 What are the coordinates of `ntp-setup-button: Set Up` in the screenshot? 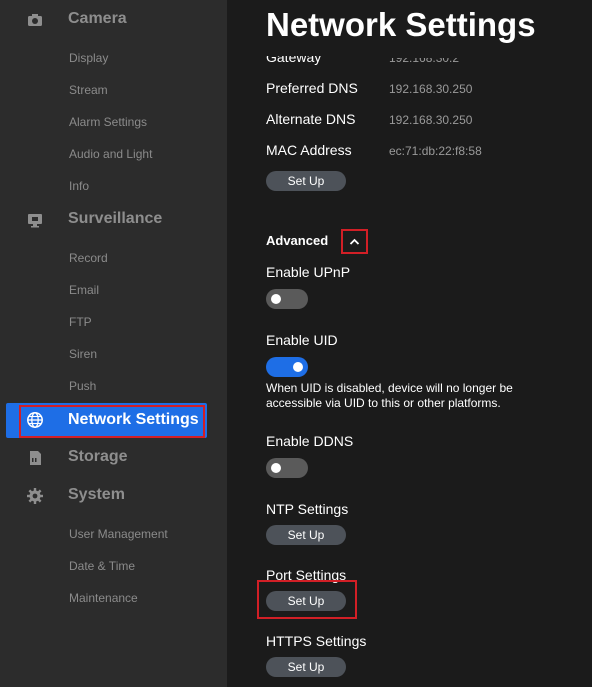 It's located at (306, 535).